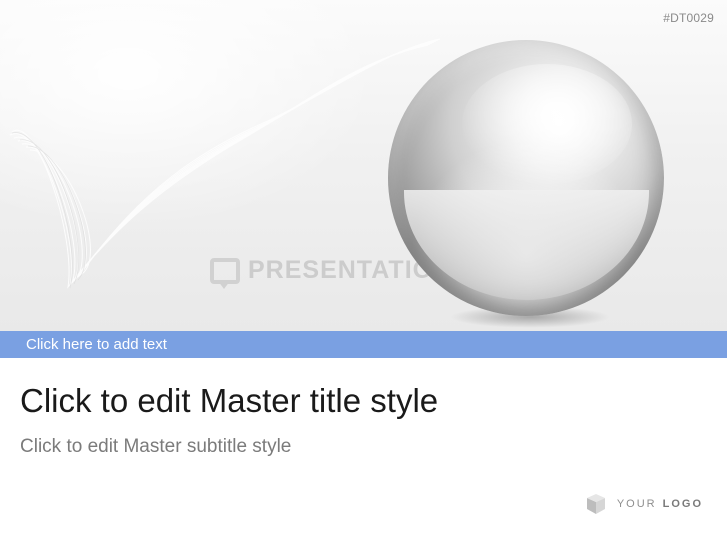  I want to click on your-logo: YOUR LOGO, so click(644, 504).